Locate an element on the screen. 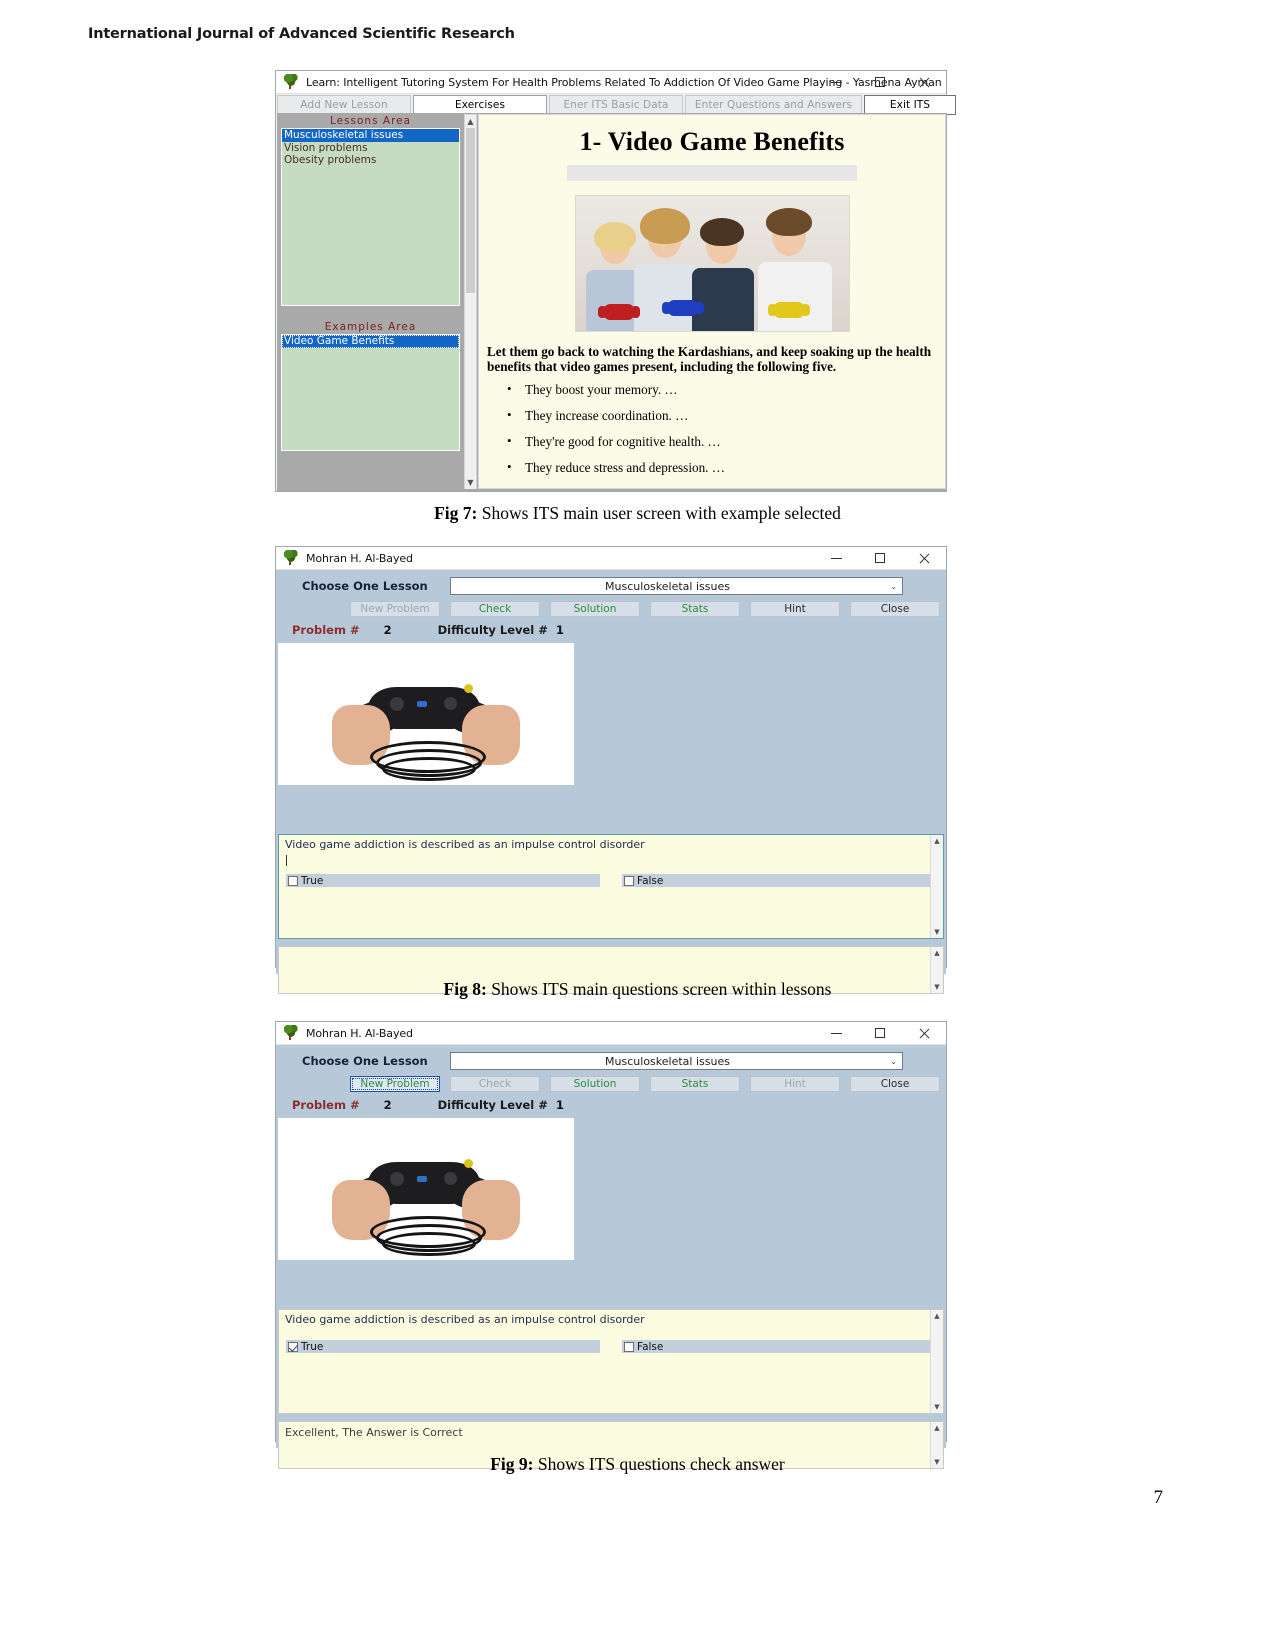 This screenshot has height=1650, width=1275. difficulty-level-label: Difficulty Level # is located at coordinates (492, 630).